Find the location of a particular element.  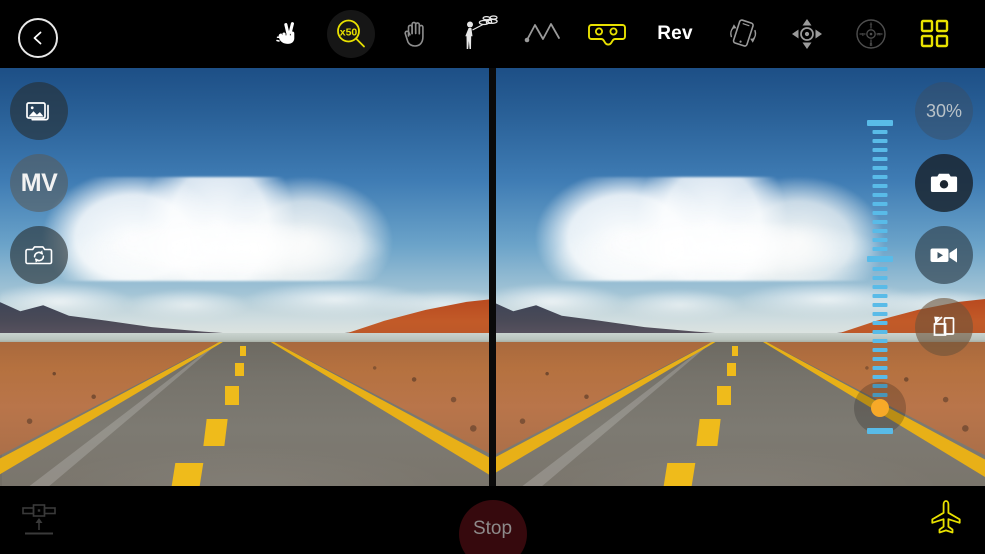

stop-button: Stop is located at coordinates (492, 527).